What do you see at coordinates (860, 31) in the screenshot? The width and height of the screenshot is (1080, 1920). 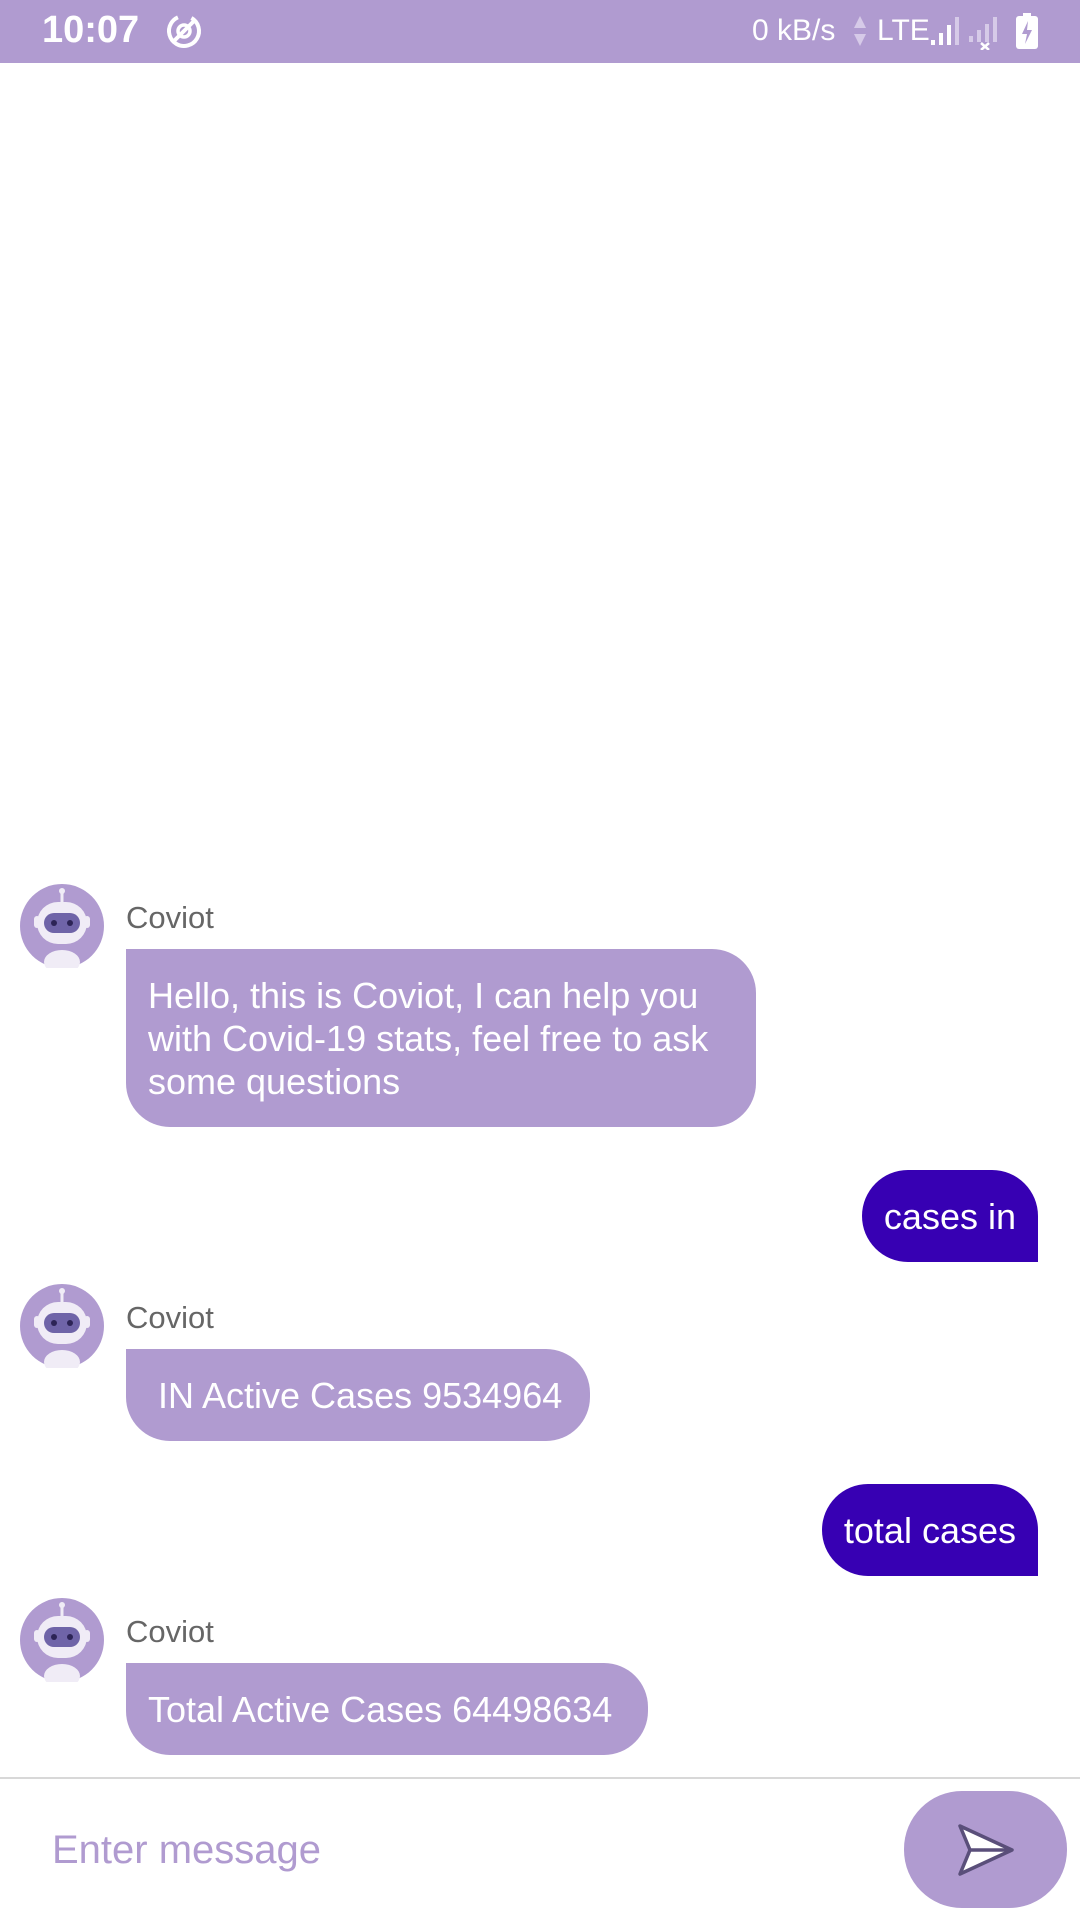 I see `data-arrows-icon` at bounding box center [860, 31].